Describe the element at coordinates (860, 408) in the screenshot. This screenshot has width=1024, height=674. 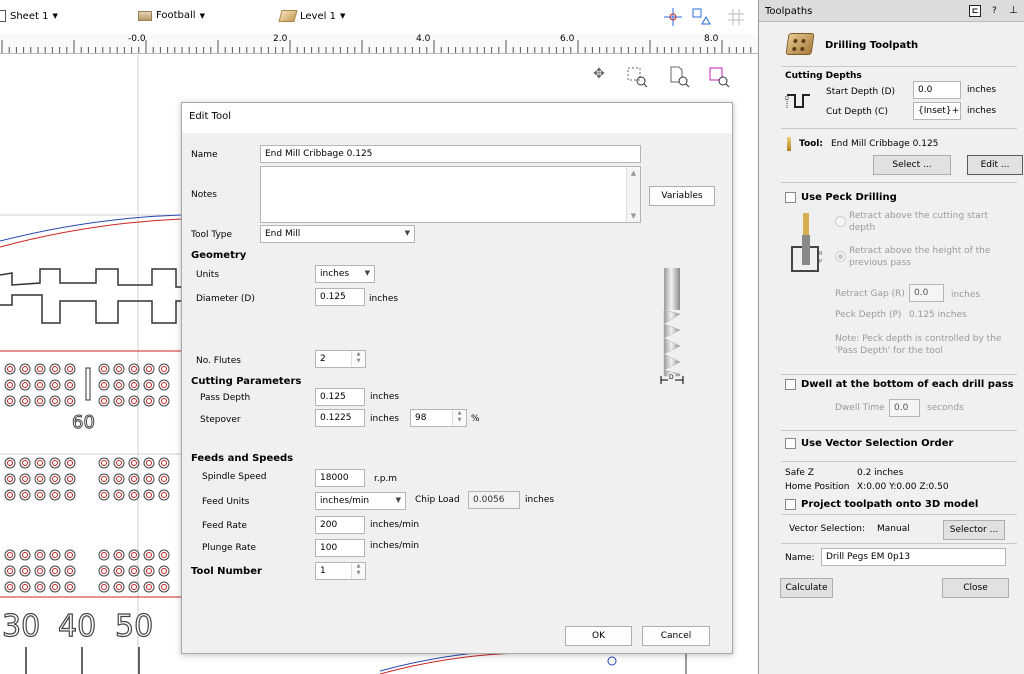
I see `dwell-time-label: Dwell Time` at that location.